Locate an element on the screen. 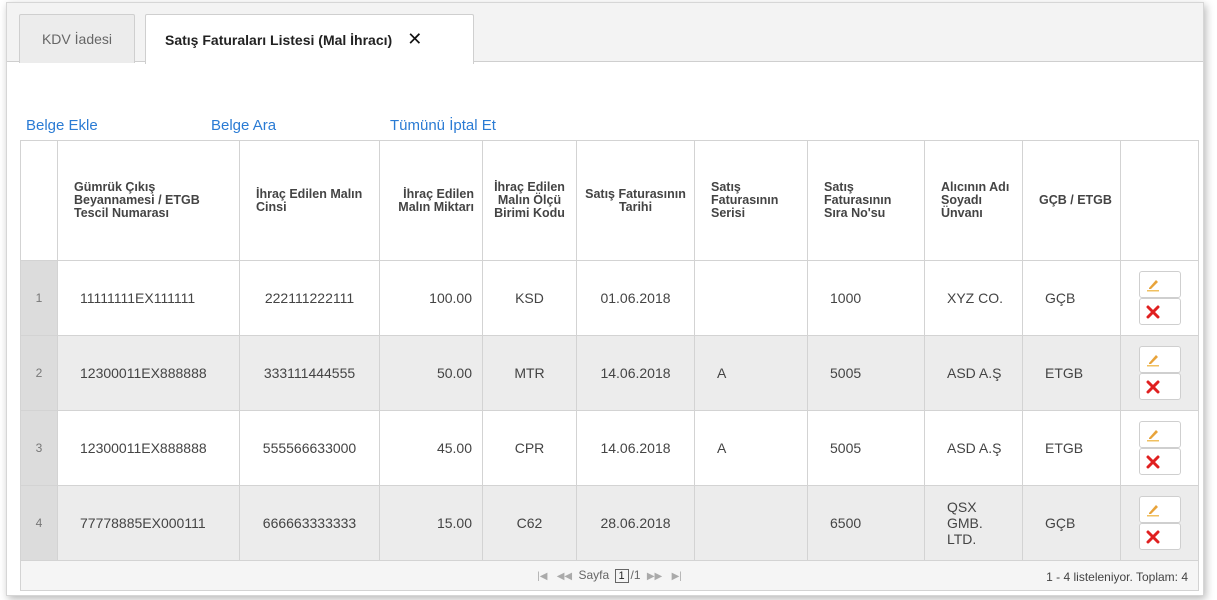  row-number: 2 is located at coordinates (39, 373).